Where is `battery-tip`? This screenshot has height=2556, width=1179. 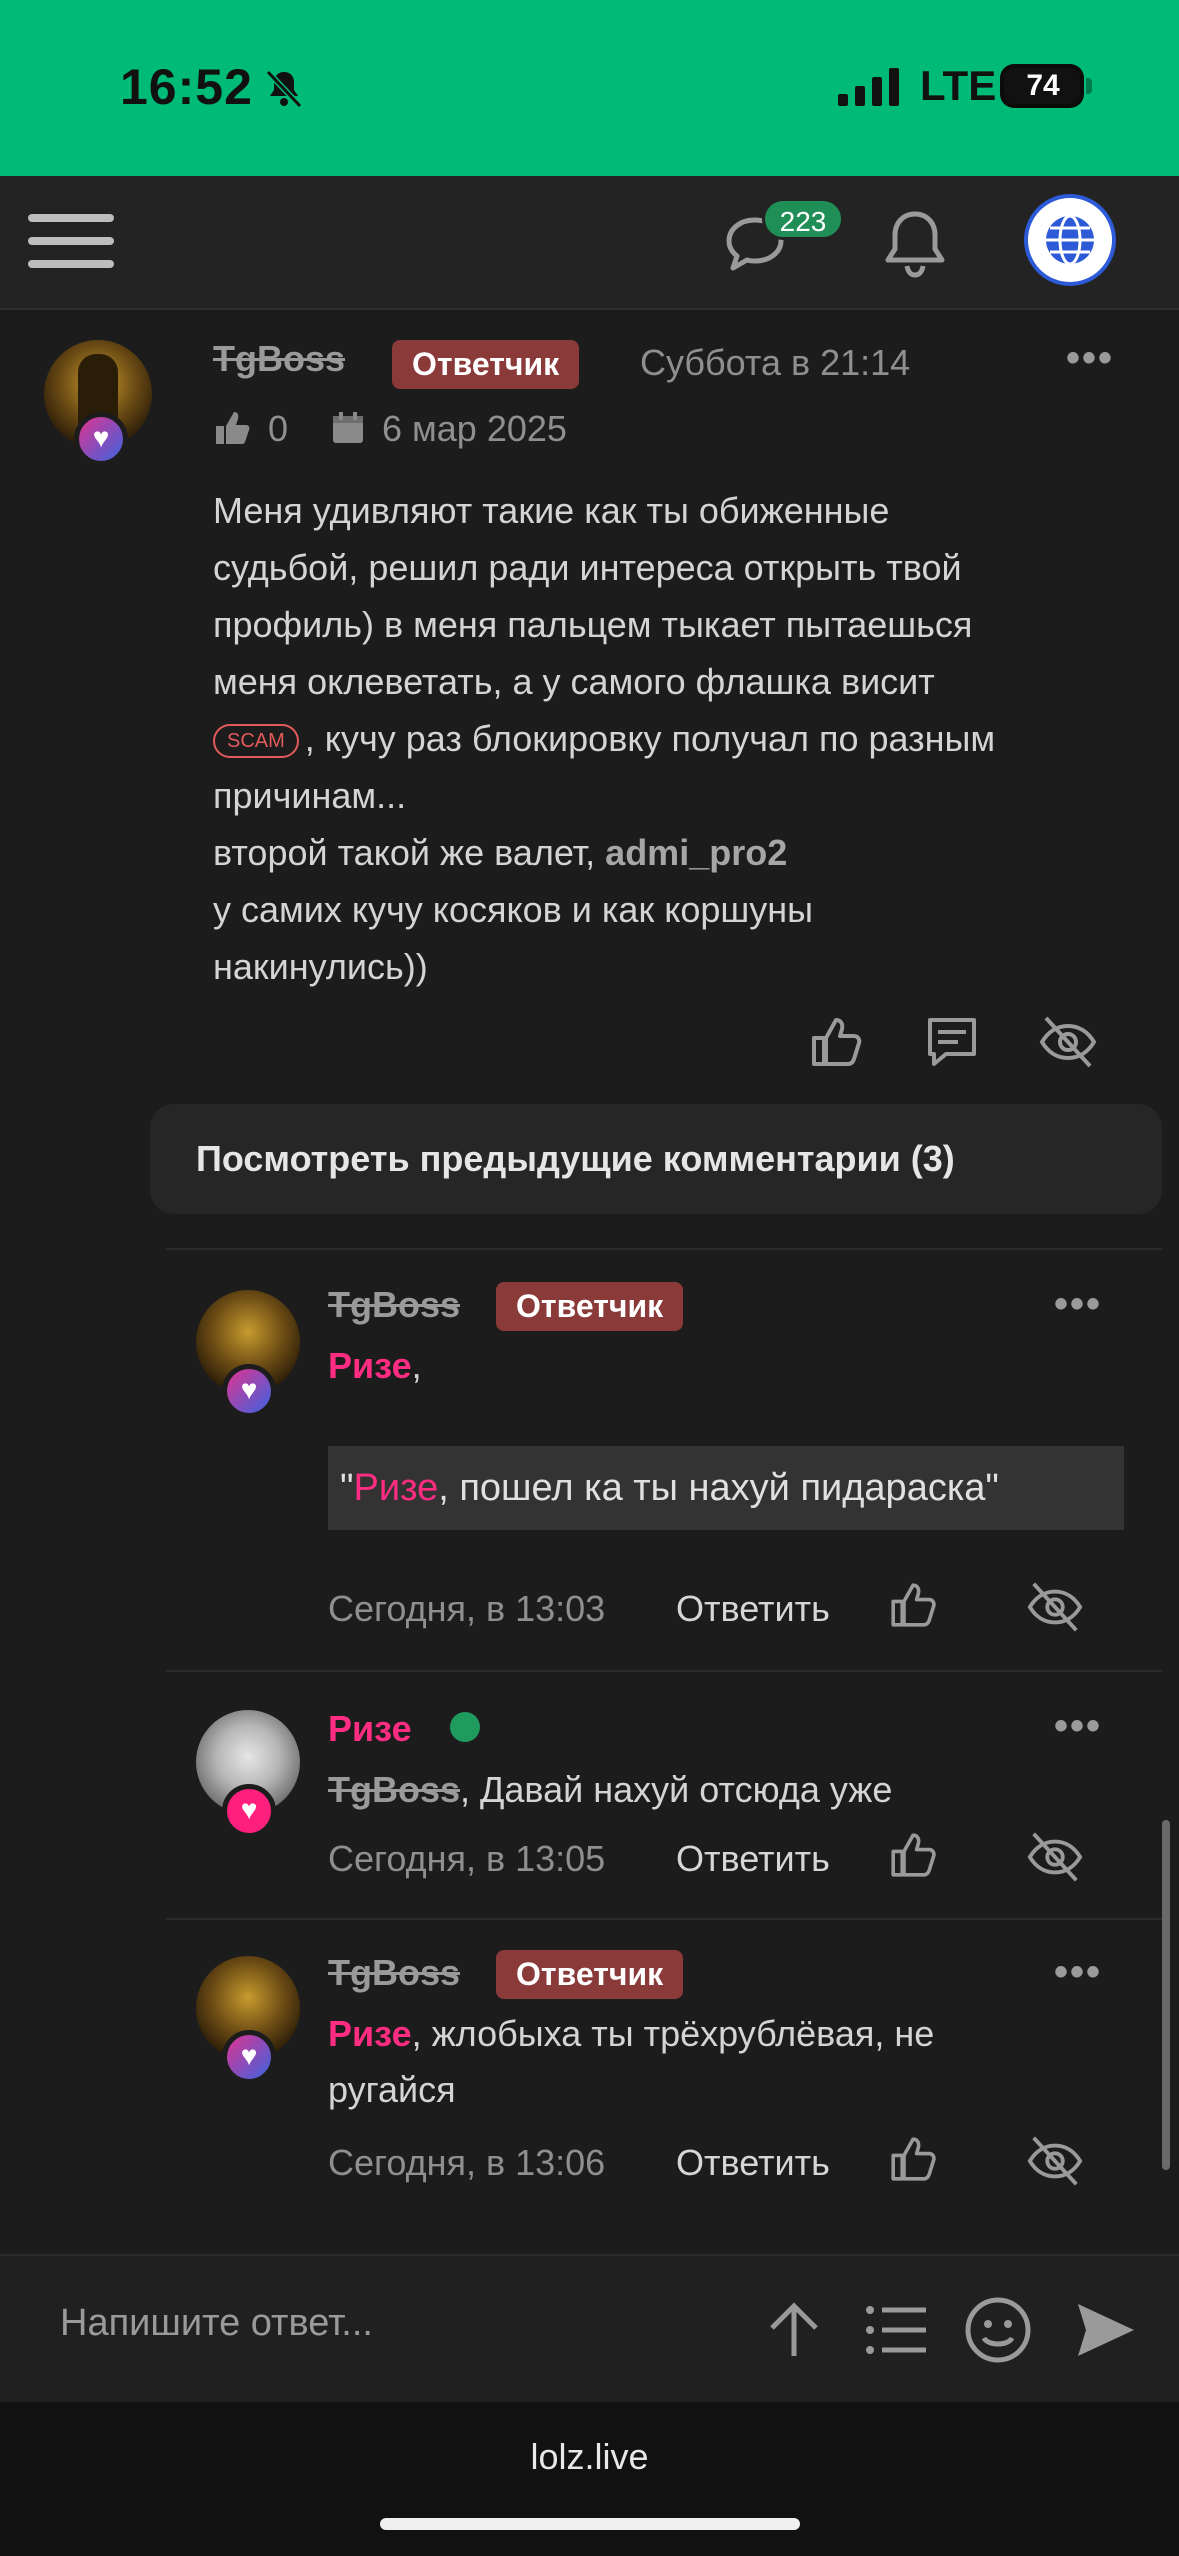
battery-tip is located at coordinates (1089, 86).